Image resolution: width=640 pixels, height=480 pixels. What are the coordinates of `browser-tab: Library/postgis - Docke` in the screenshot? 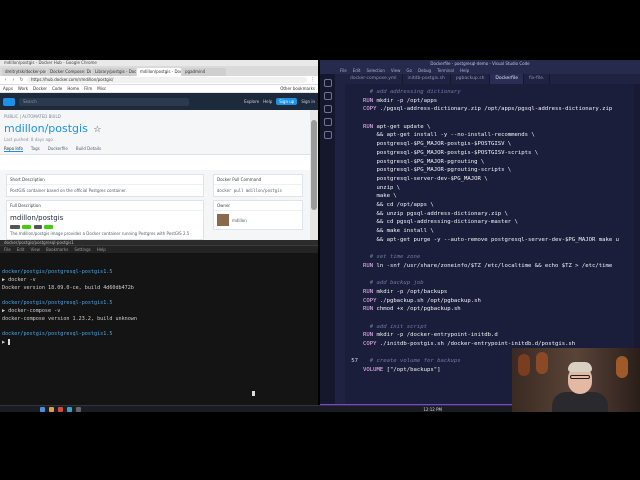 It's located at (114, 72).